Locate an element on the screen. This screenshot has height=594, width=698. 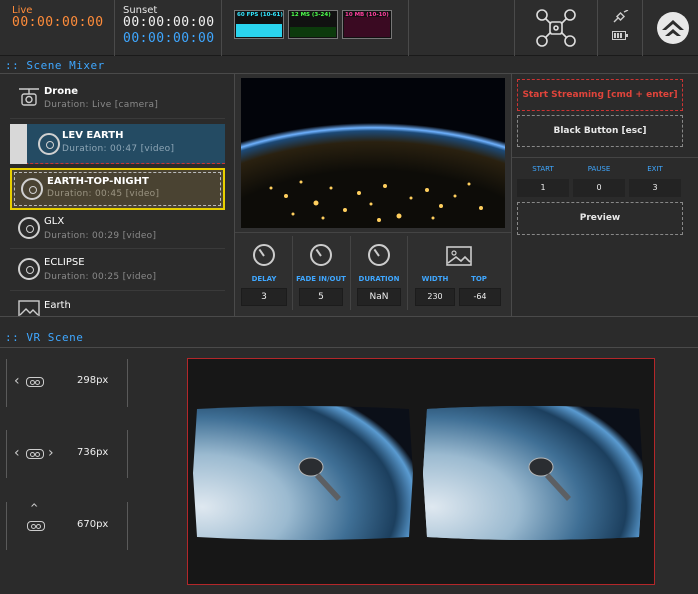
camera-icon is located at coordinates (29, 97).